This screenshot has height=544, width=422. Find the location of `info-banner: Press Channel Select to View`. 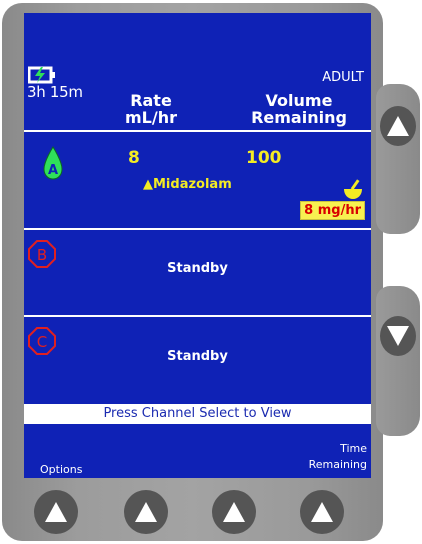

info-banner: Press Channel Select to View is located at coordinates (197, 414).